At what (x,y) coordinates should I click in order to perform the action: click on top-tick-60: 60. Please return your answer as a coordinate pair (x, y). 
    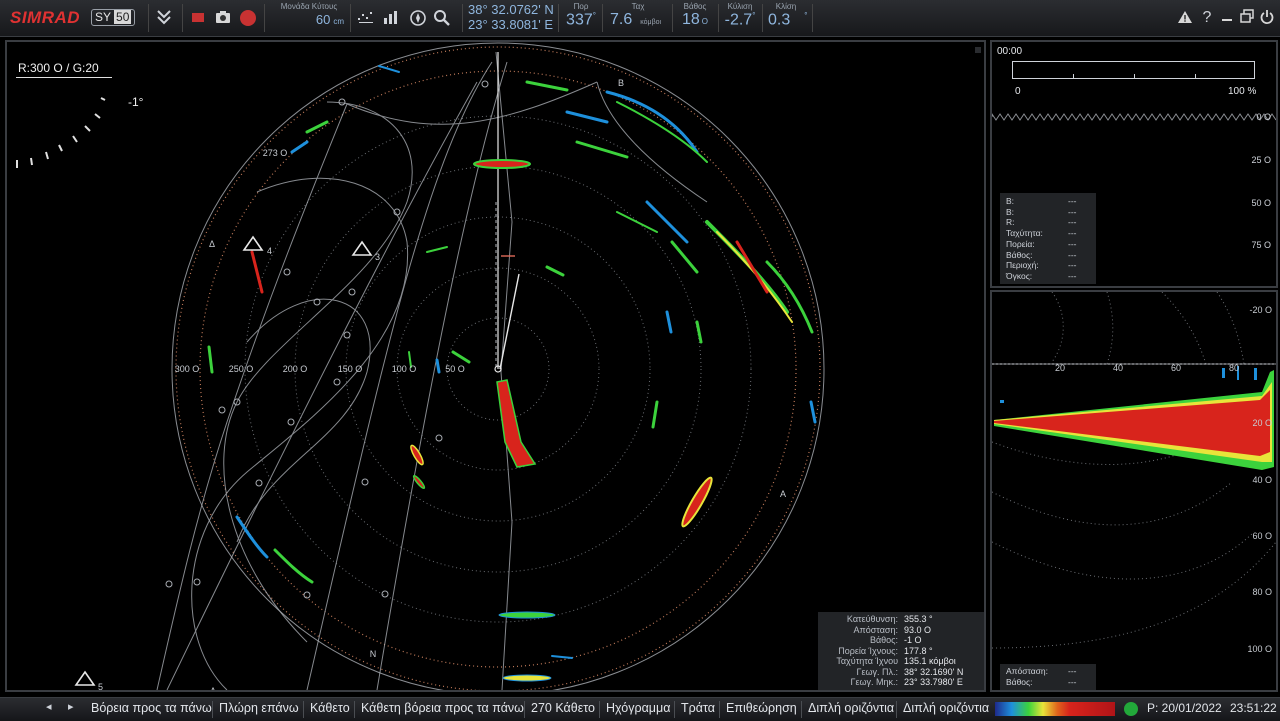
    Looking at the image, I should click on (1176, 368).